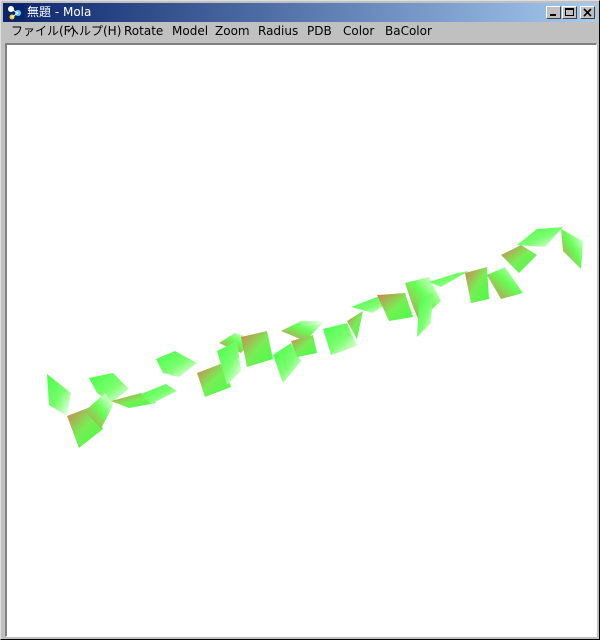  Describe the element at coordinates (358, 31) in the screenshot. I see `menu-color: Color` at that location.